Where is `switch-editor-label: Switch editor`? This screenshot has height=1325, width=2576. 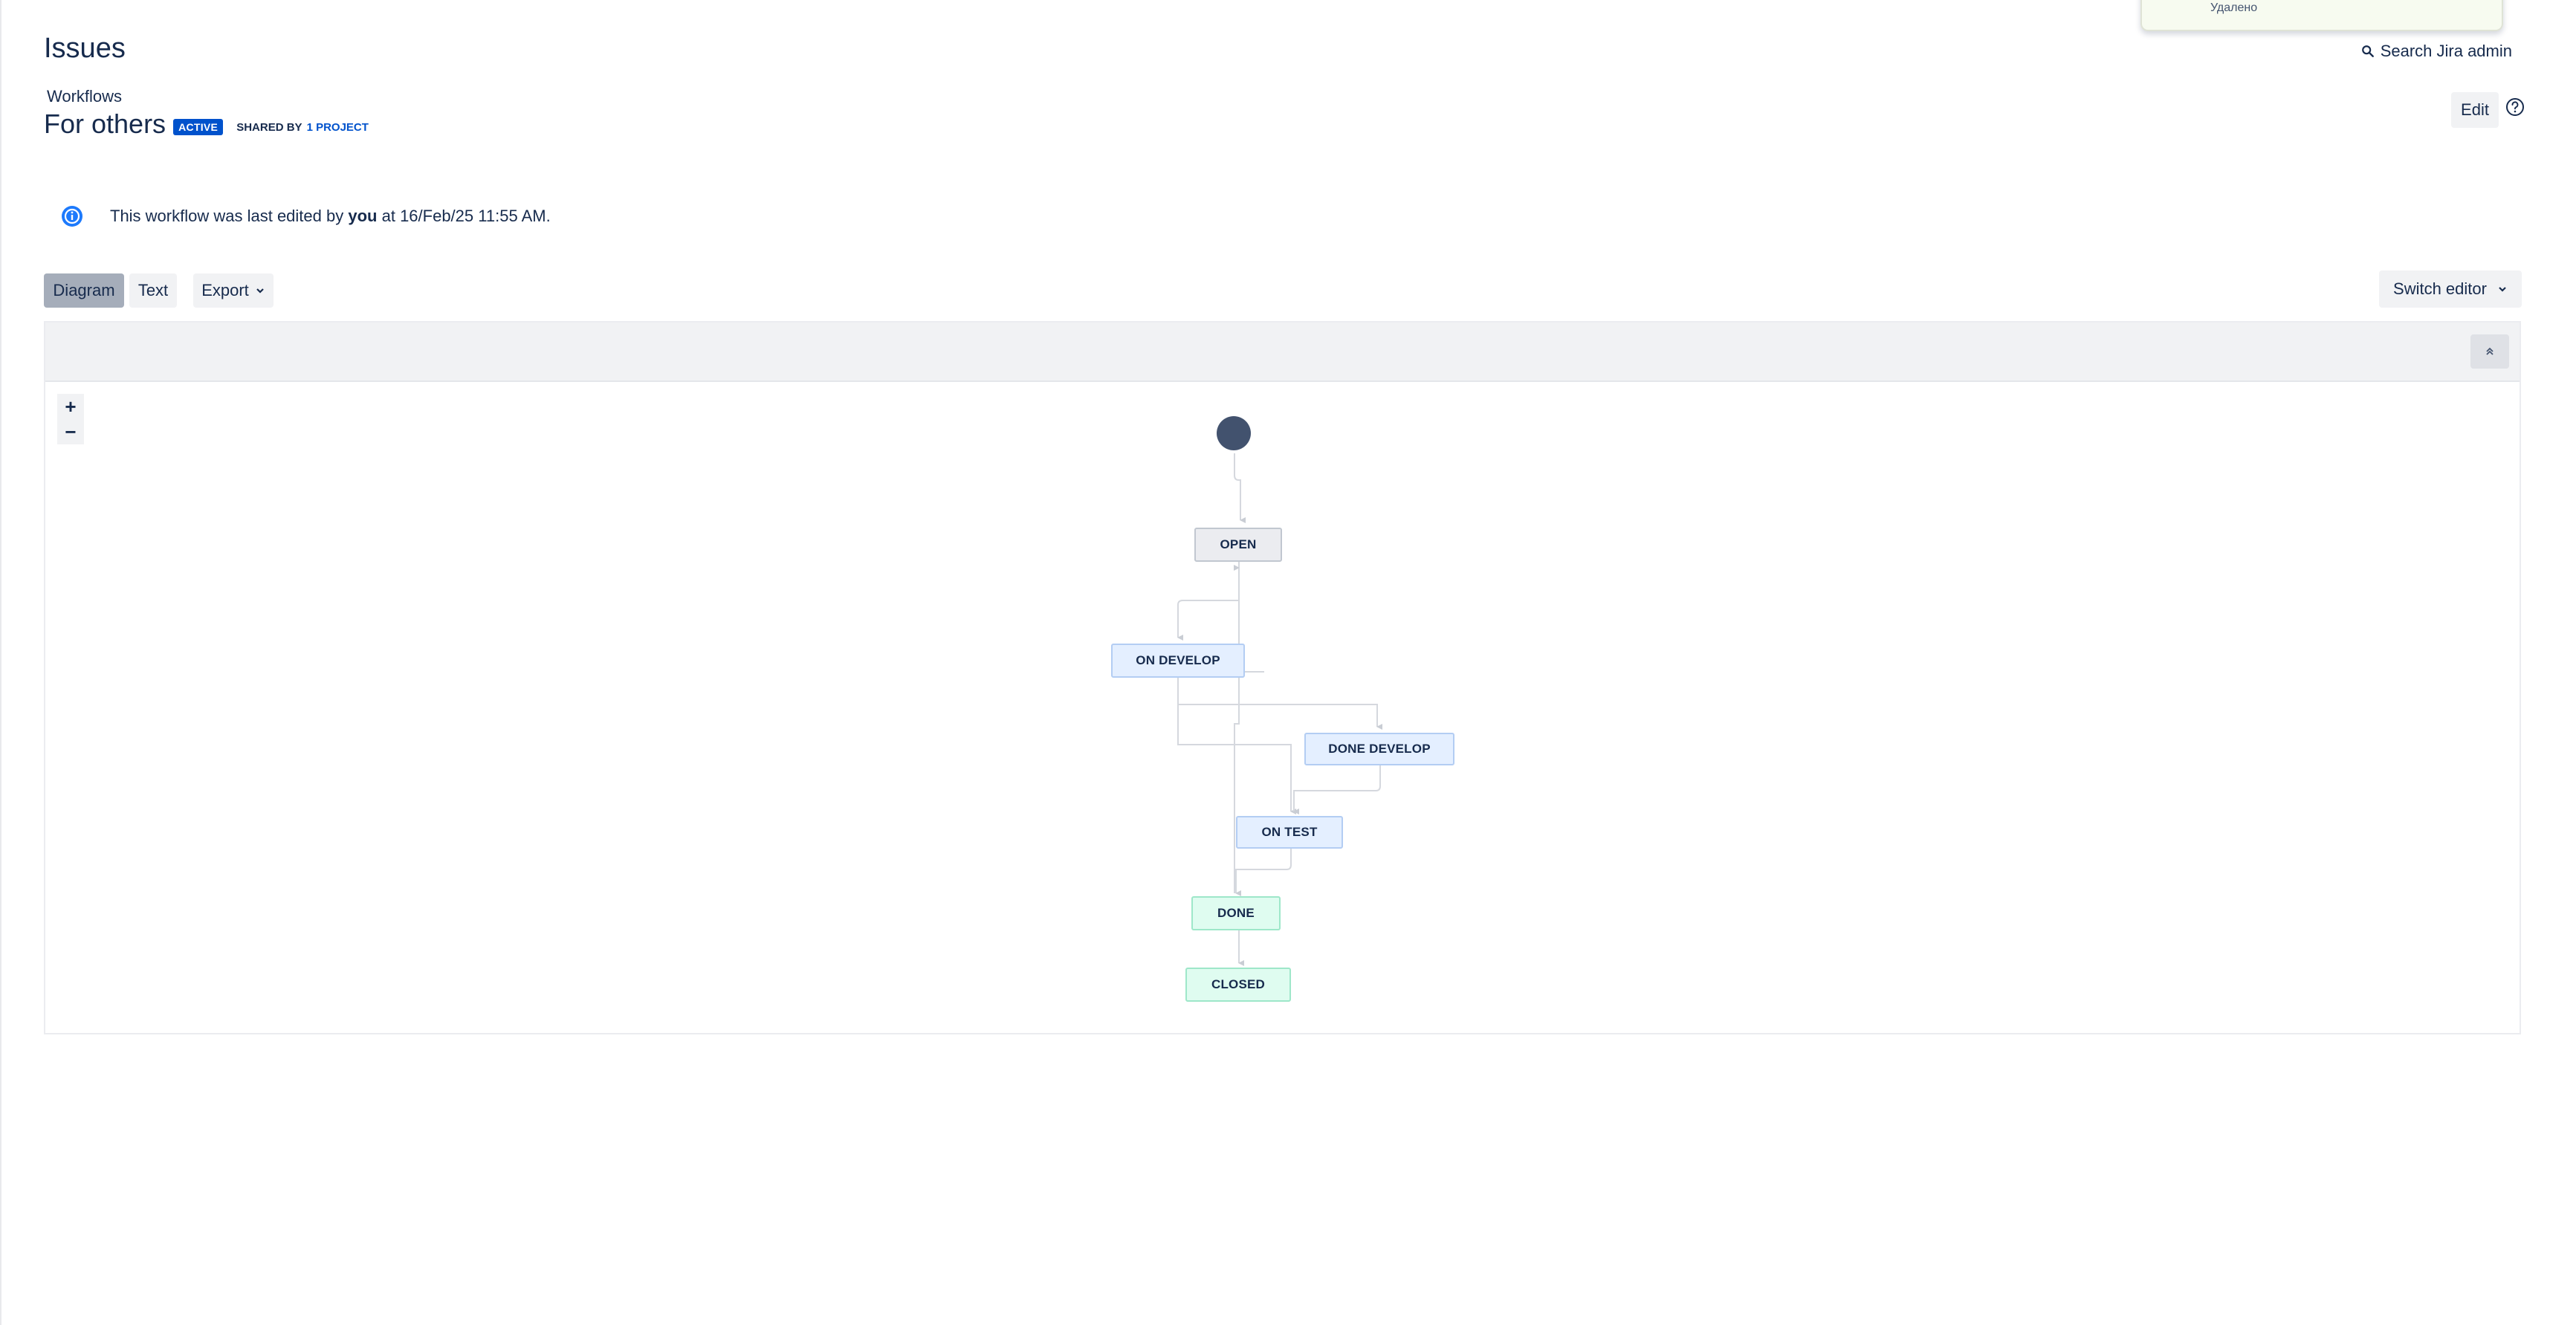
switch-editor-label: Switch editor is located at coordinates (2440, 288).